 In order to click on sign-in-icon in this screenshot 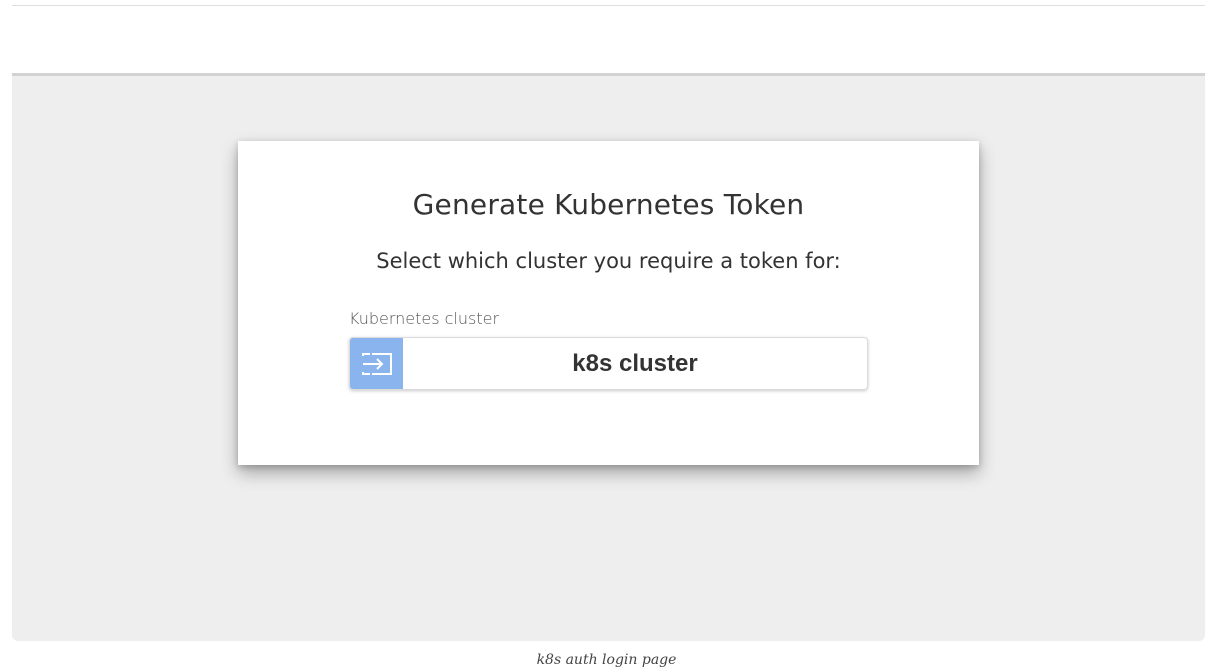, I will do `click(376, 363)`.